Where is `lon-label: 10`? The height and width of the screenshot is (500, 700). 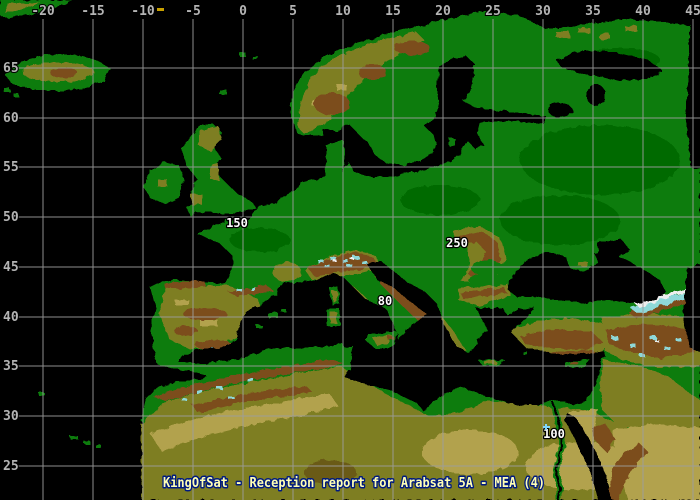
lon-label: 10 is located at coordinates (343, 11).